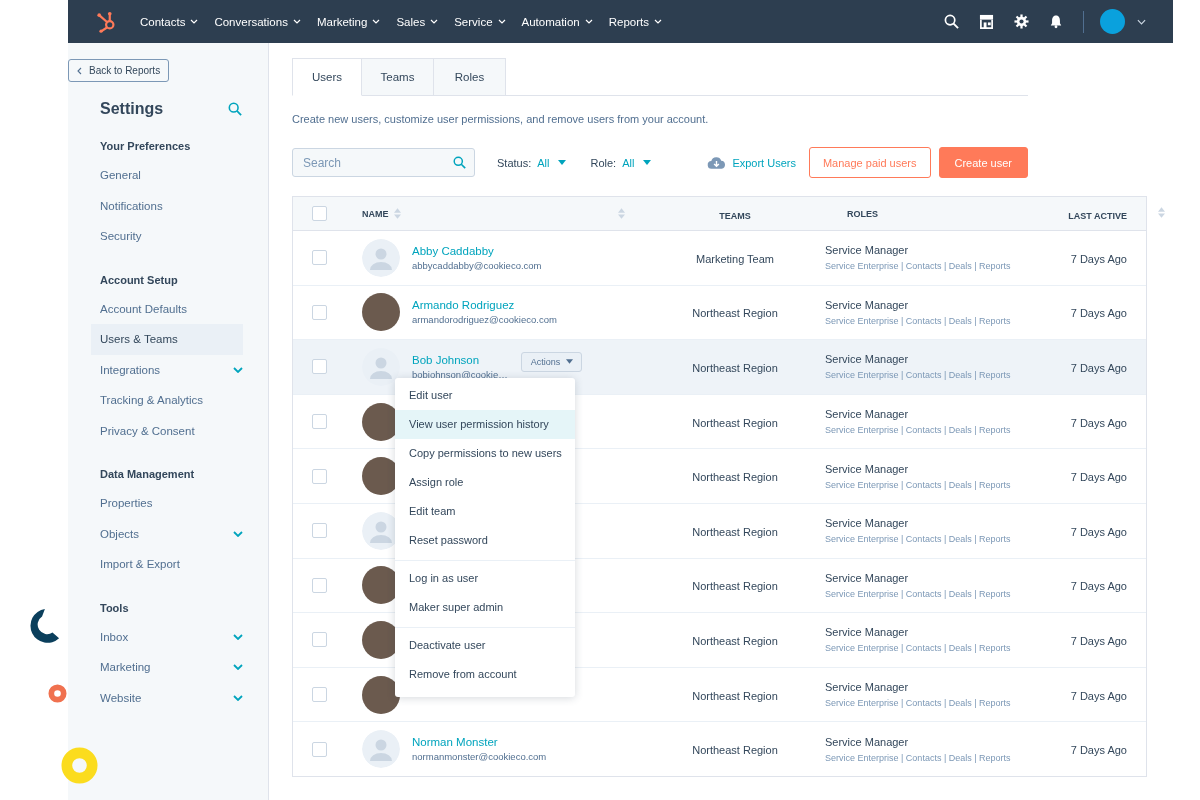  What do you see at coordinates (936, 213) in the screenshot?
I see `column-header: ROLES` at bounding box center [936, 213].